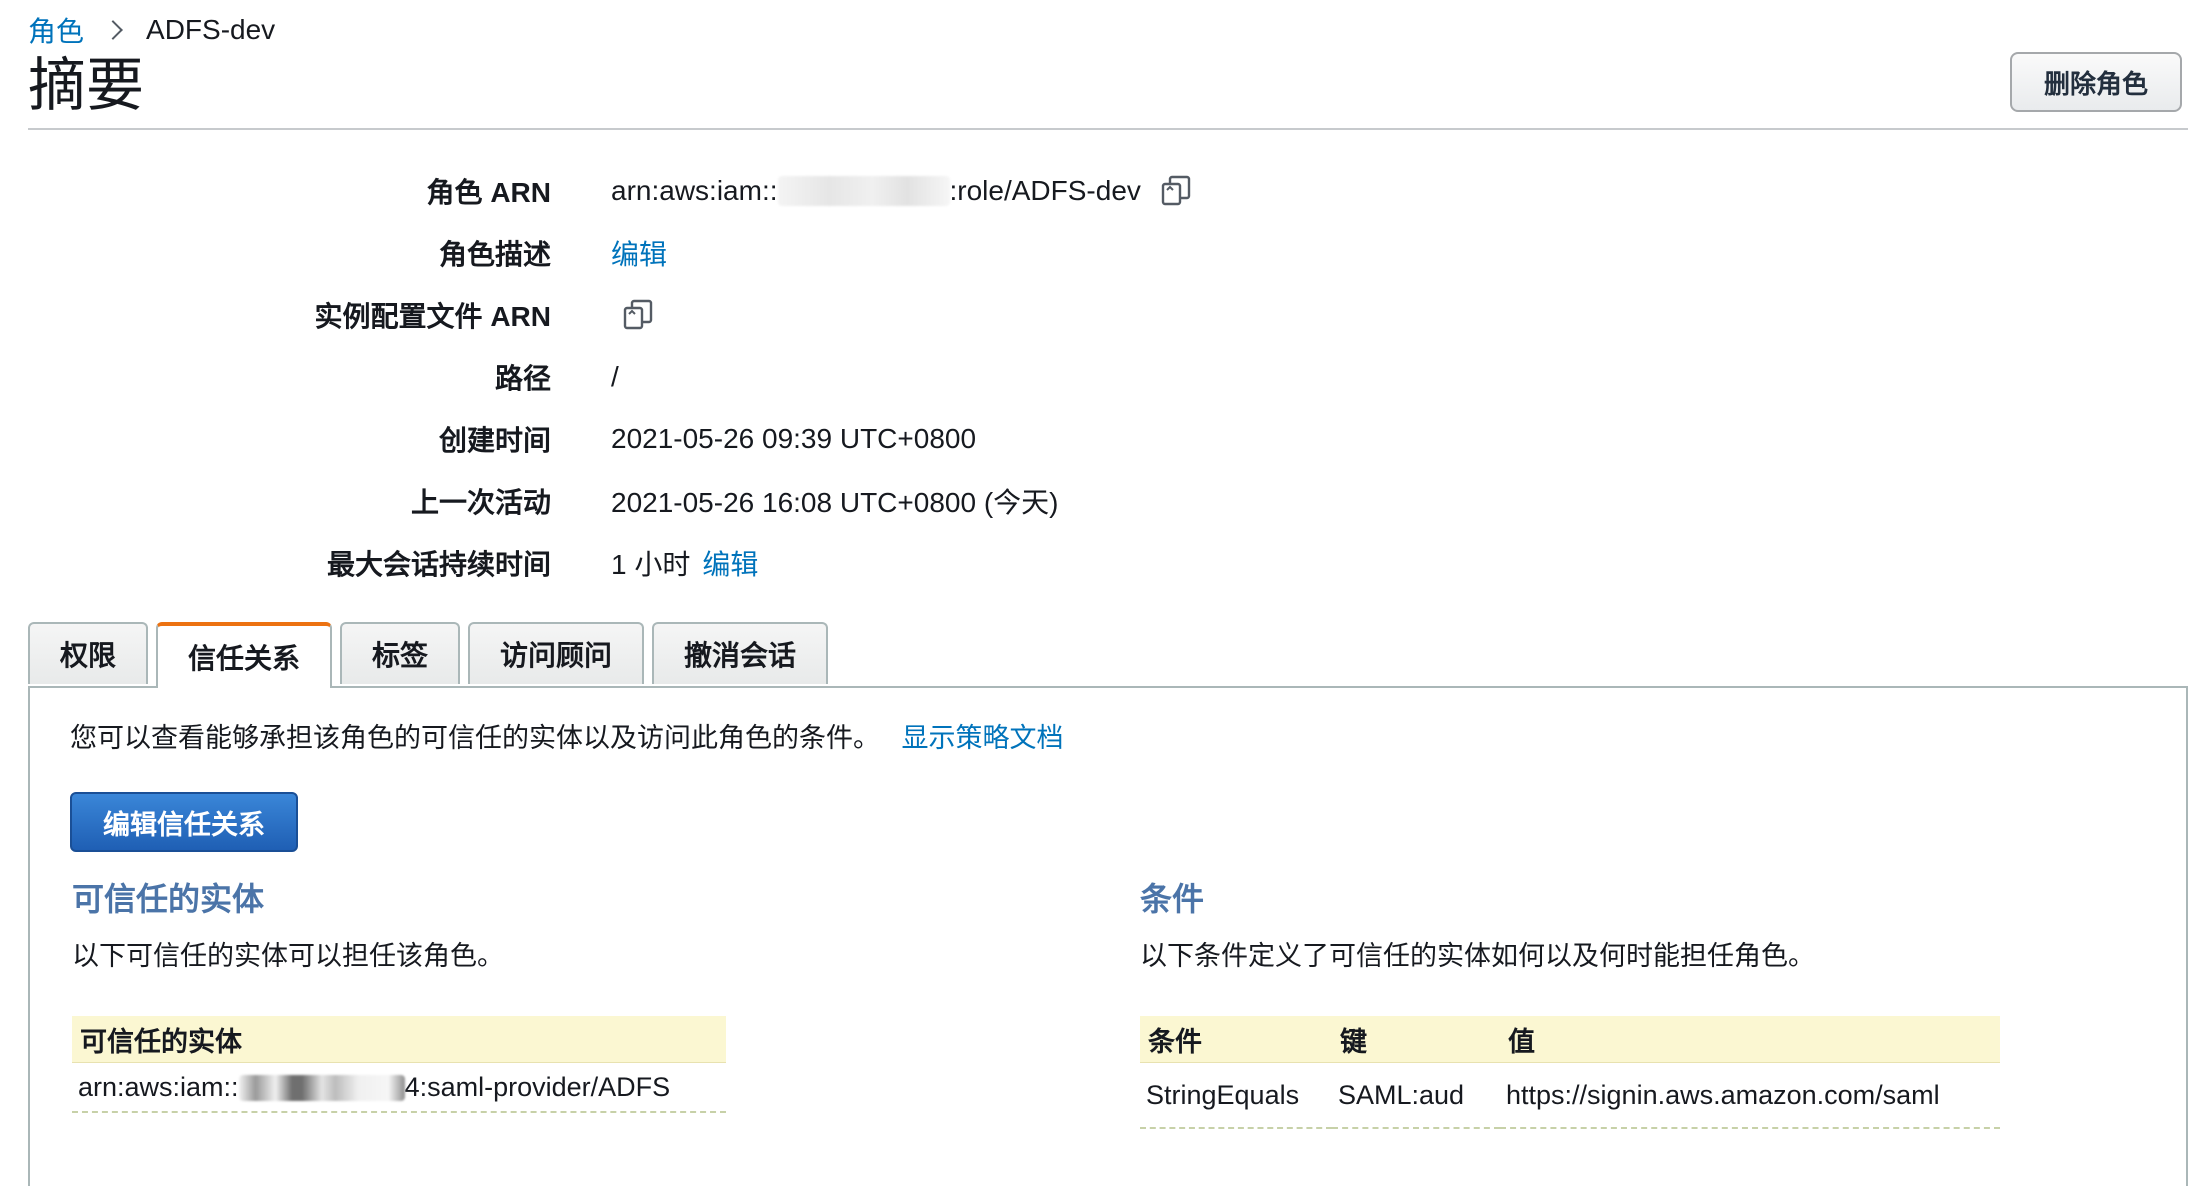  I want to click on summary-row-instance-profile-arn: 实例配置文件 ARN, so click(340, 315).